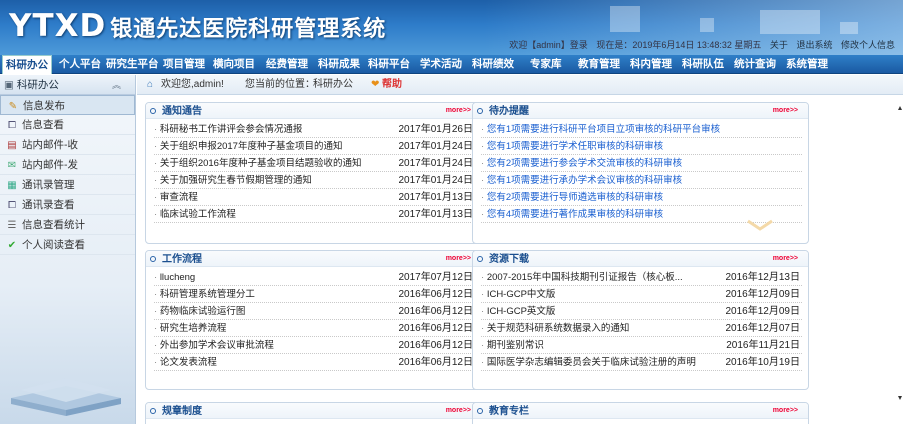 This screenshot has width=903, height=424. Describe the element at coordinates (640, 259) in the screenshot. I see `panel-header: 资源下载 more>>` at that location.